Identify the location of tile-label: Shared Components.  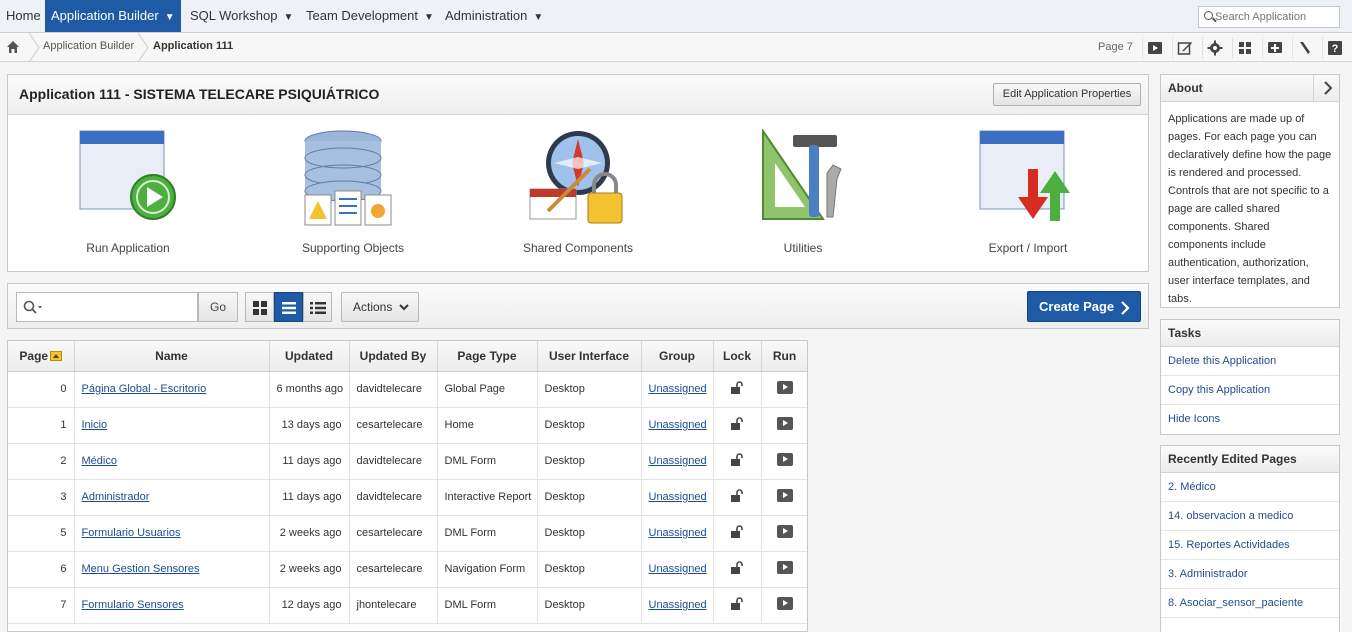
(578, 248).